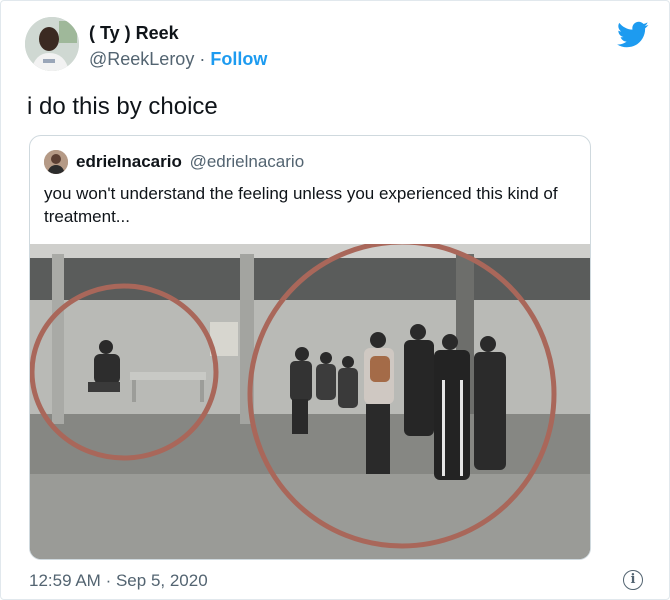  I want to click on quoted-avatar-image, so click(56, 162).